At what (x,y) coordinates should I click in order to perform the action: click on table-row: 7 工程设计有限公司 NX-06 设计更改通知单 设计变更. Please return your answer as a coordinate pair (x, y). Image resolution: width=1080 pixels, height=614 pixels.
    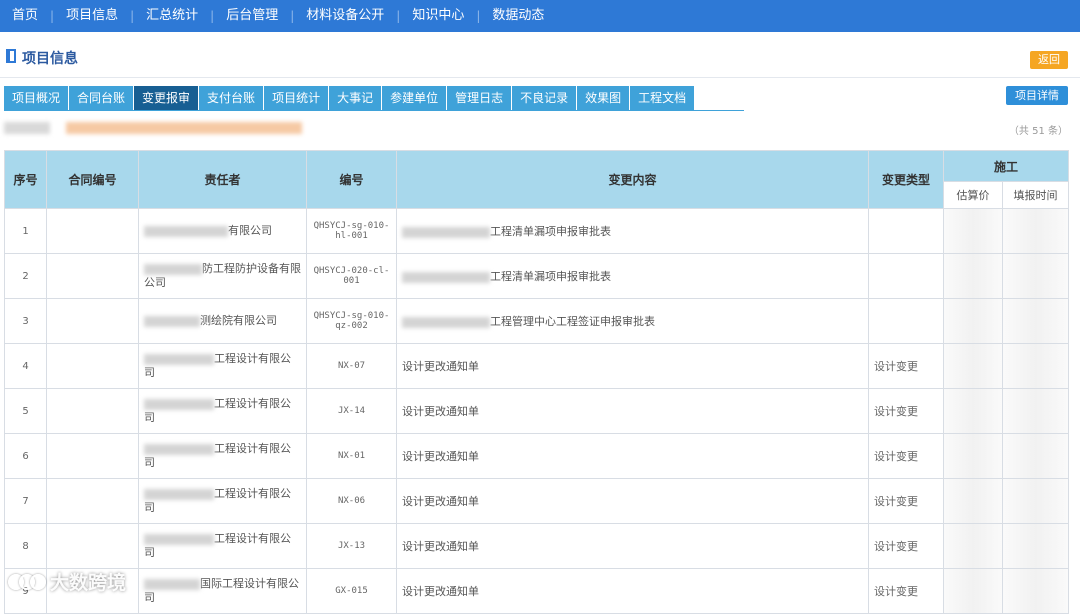
    Looking at the image, I should click on (537, 501).